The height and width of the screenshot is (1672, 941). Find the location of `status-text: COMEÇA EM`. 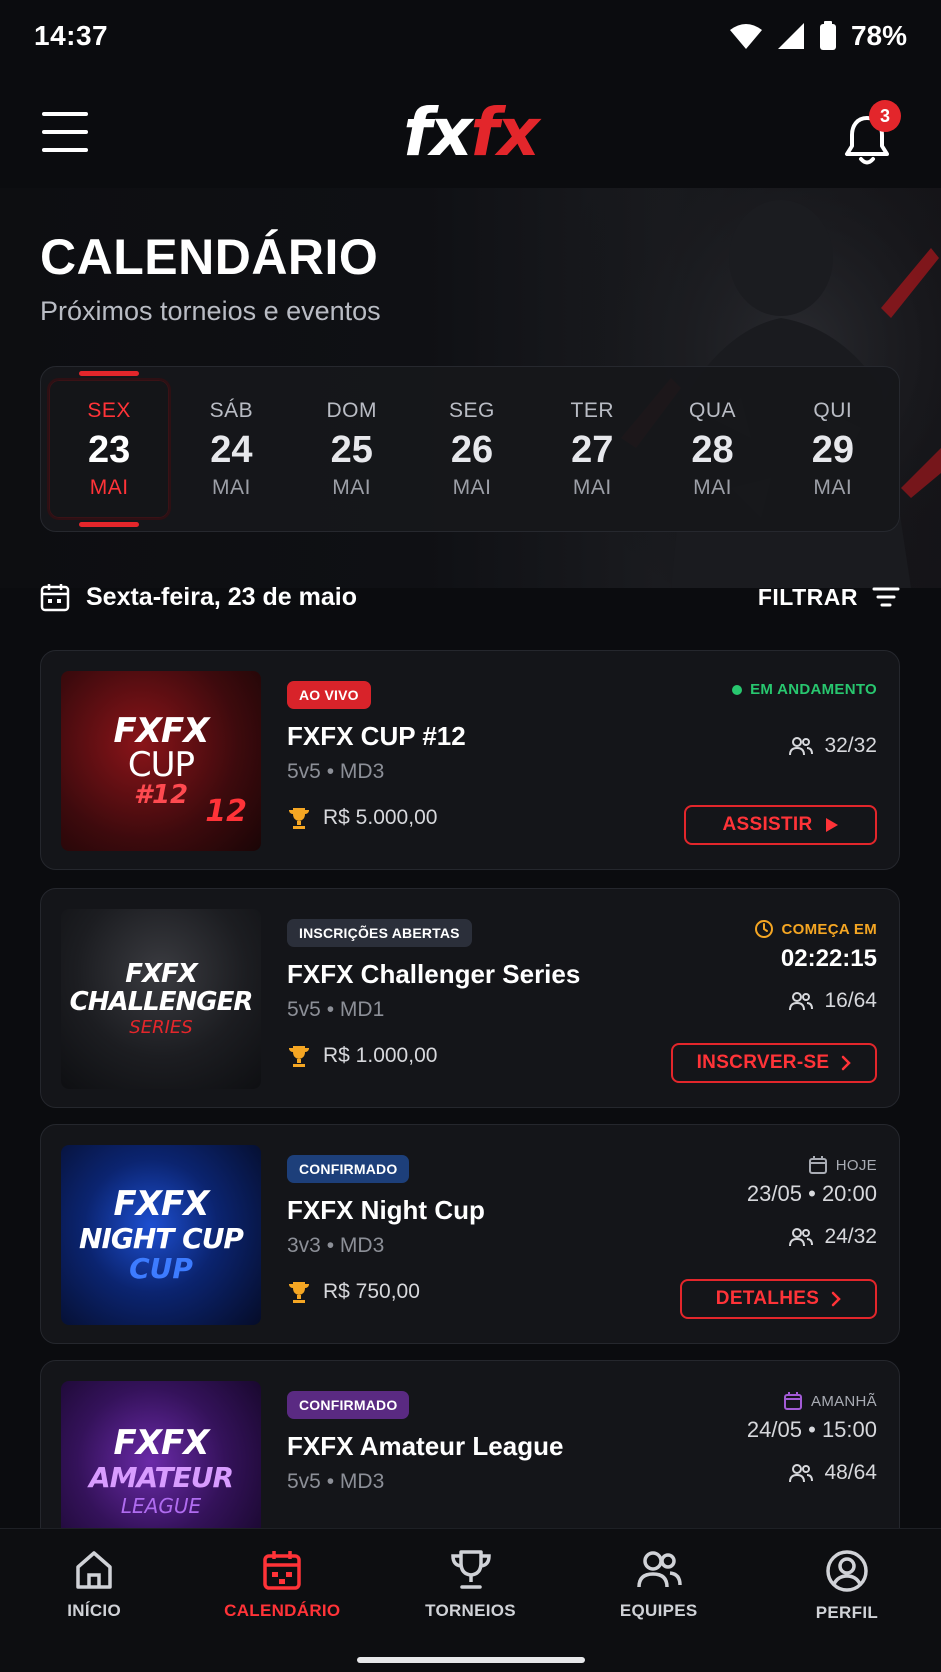

status-text: COMEÇA EM is located at coordinates (829, 929).